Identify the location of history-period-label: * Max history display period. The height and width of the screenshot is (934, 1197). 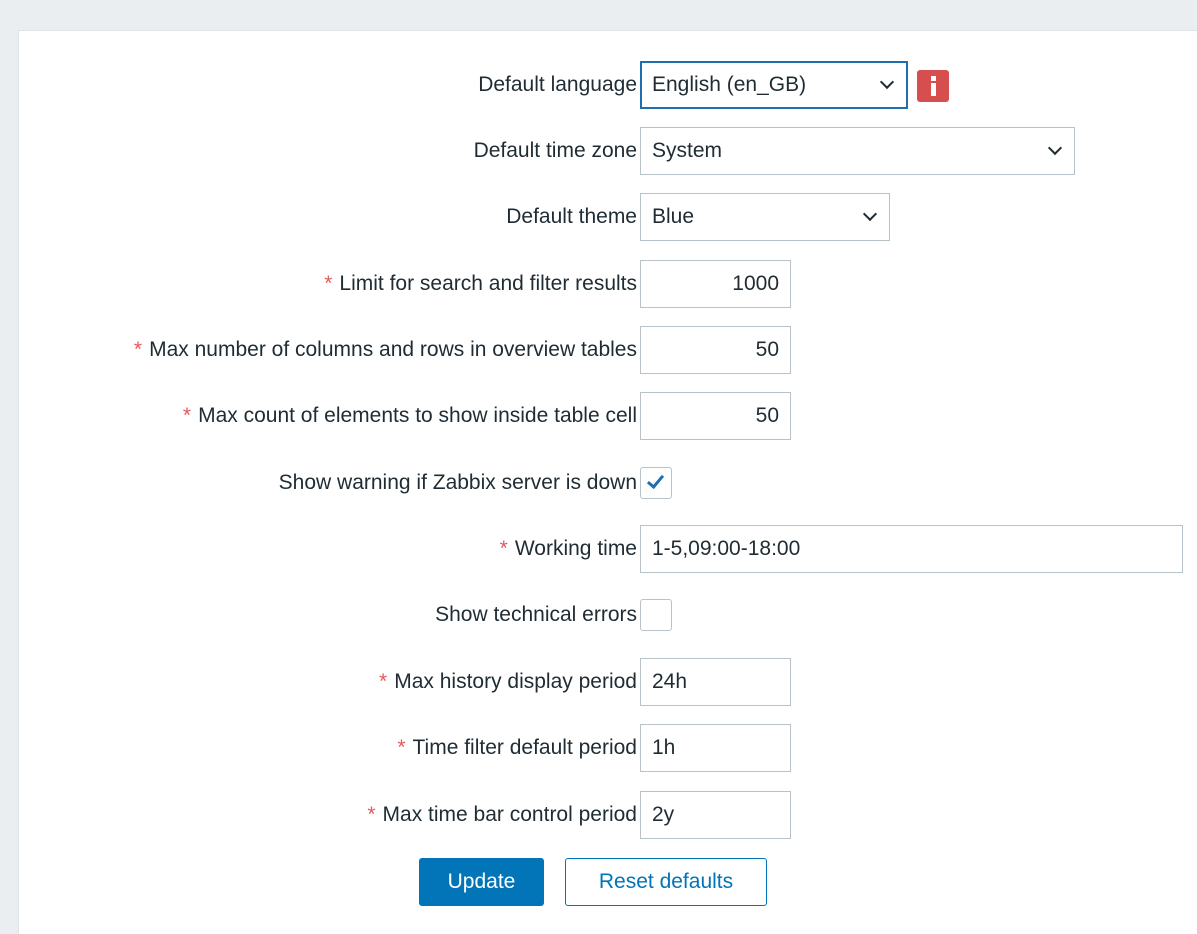
(508, 681).